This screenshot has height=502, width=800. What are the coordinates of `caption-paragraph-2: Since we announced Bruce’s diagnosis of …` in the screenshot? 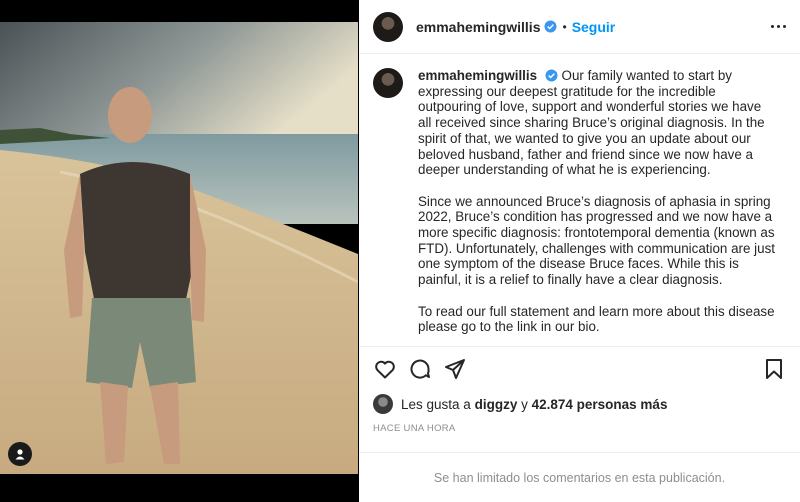 It's located at (596, 240).